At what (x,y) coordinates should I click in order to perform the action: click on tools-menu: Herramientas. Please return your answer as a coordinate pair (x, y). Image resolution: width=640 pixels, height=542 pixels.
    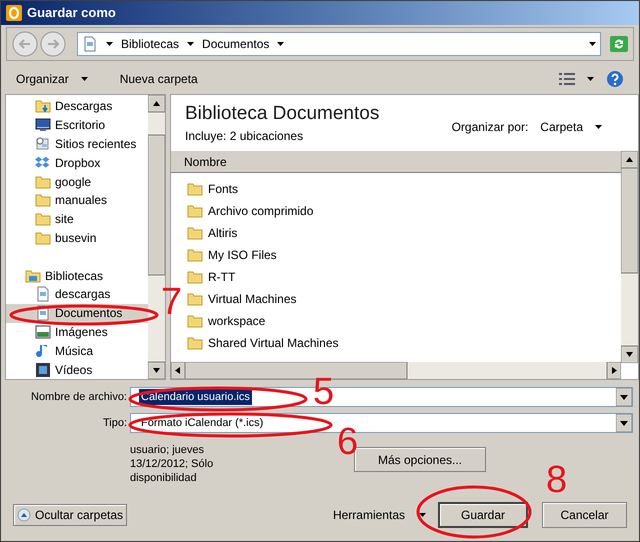
    Looking at the image, I should click on (379, 515).